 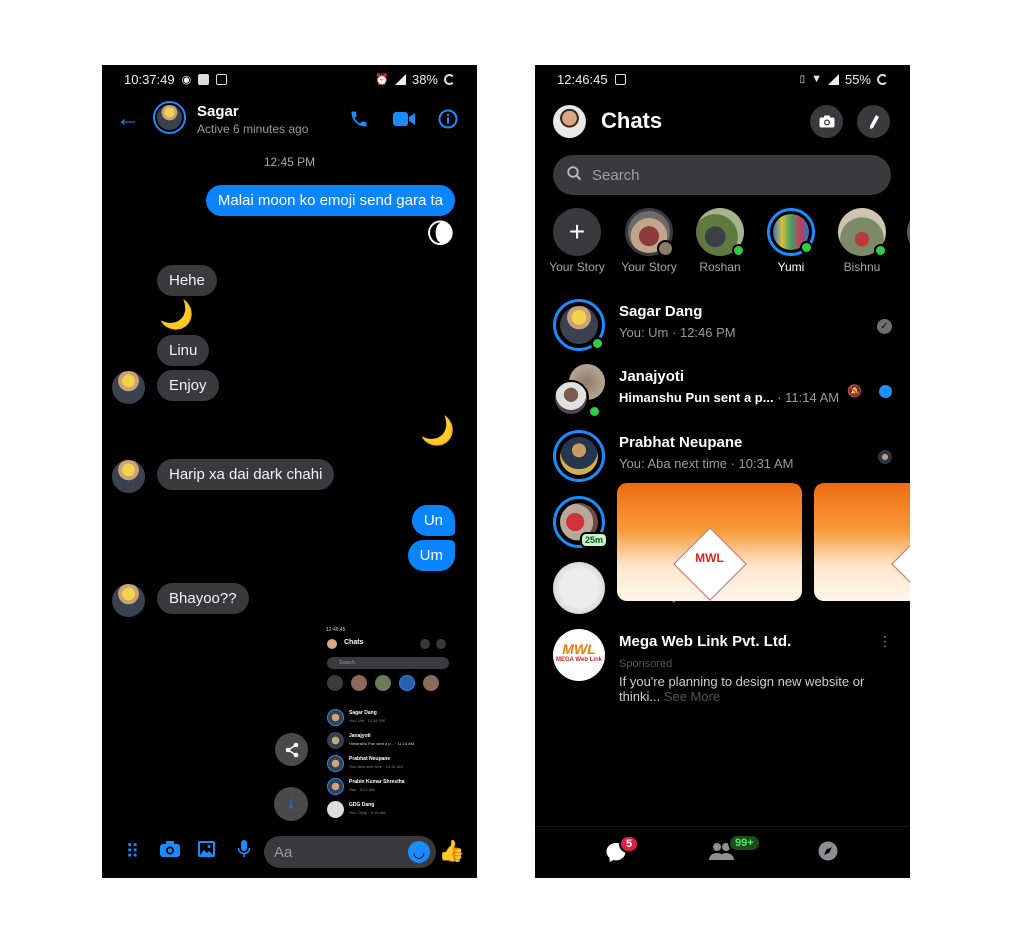 I want to click on status-time: 10:37:49, so click(x=149, y=79).